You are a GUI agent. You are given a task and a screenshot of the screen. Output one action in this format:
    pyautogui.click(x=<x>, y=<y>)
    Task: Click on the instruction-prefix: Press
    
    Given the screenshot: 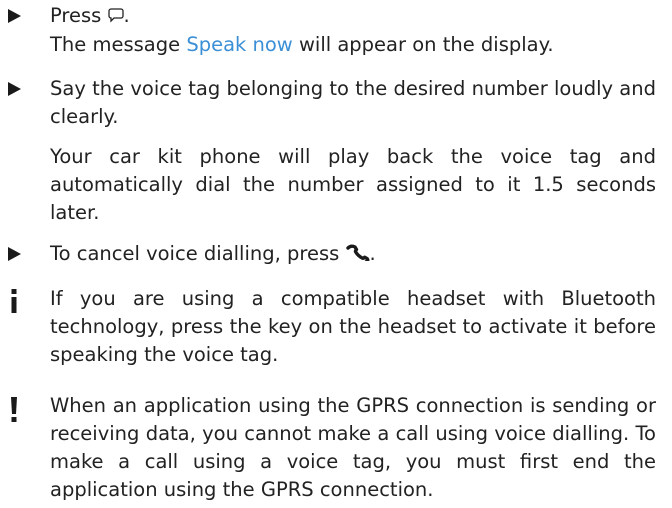 What is the action you would take?
    pyautogui.click(x=79, y=15)
    